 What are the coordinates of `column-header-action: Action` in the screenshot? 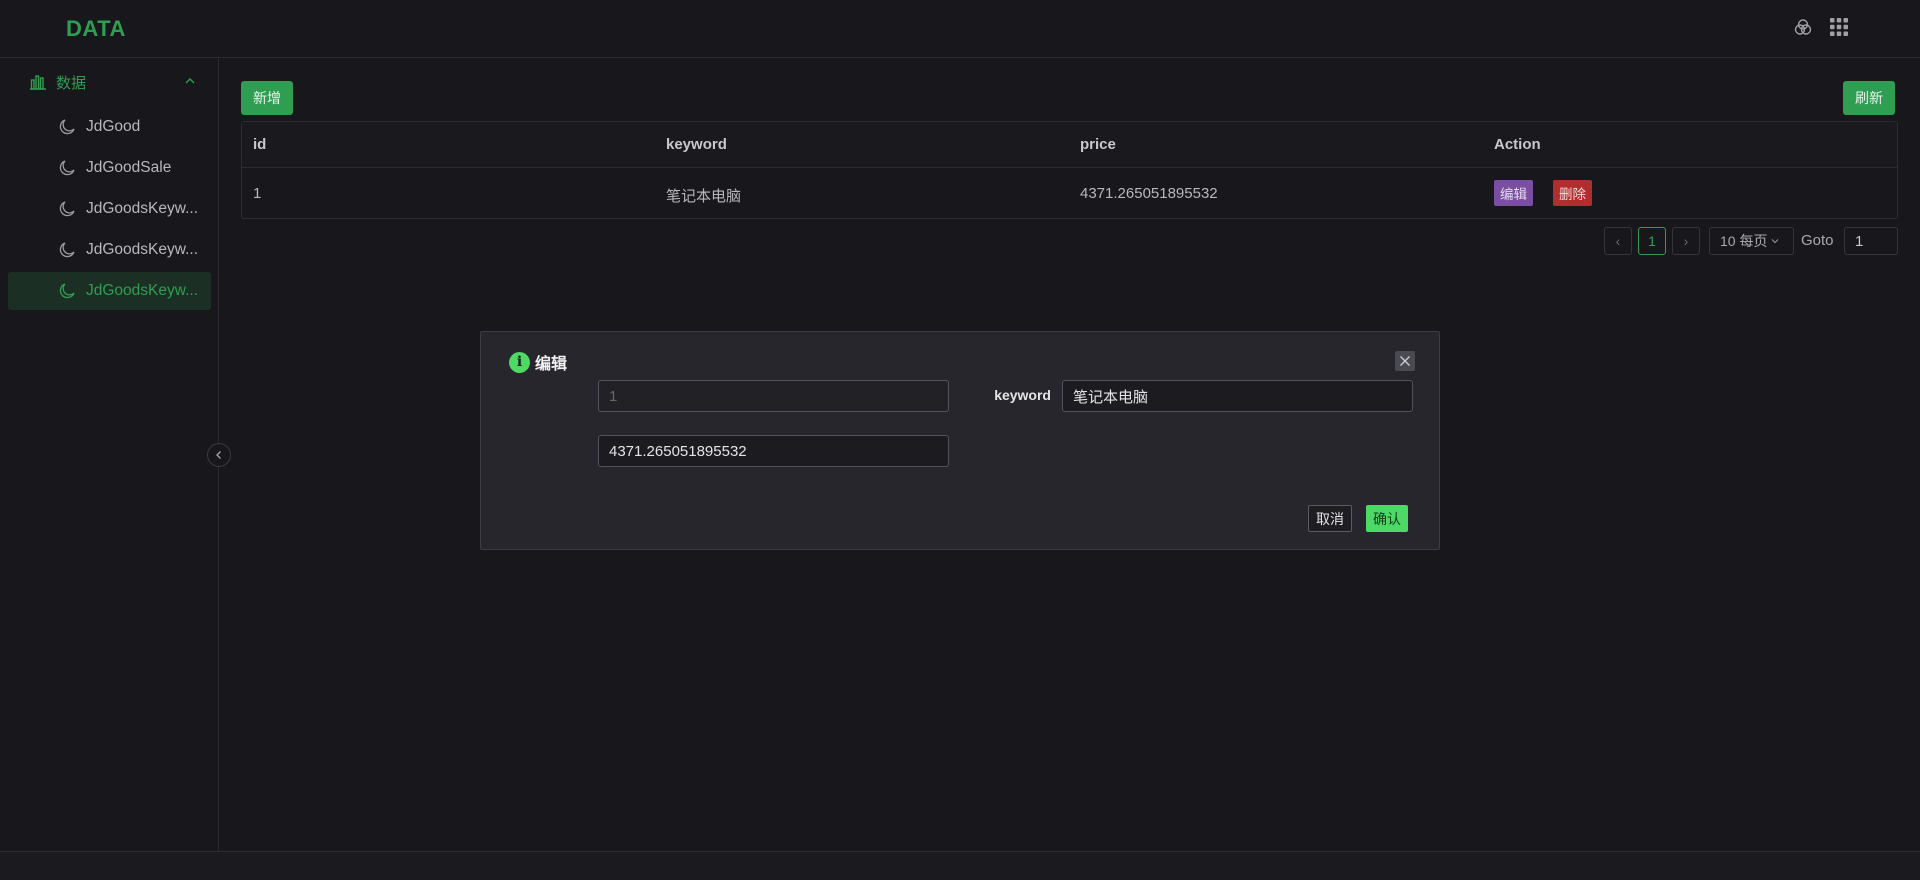 It's located at (1517, 144).